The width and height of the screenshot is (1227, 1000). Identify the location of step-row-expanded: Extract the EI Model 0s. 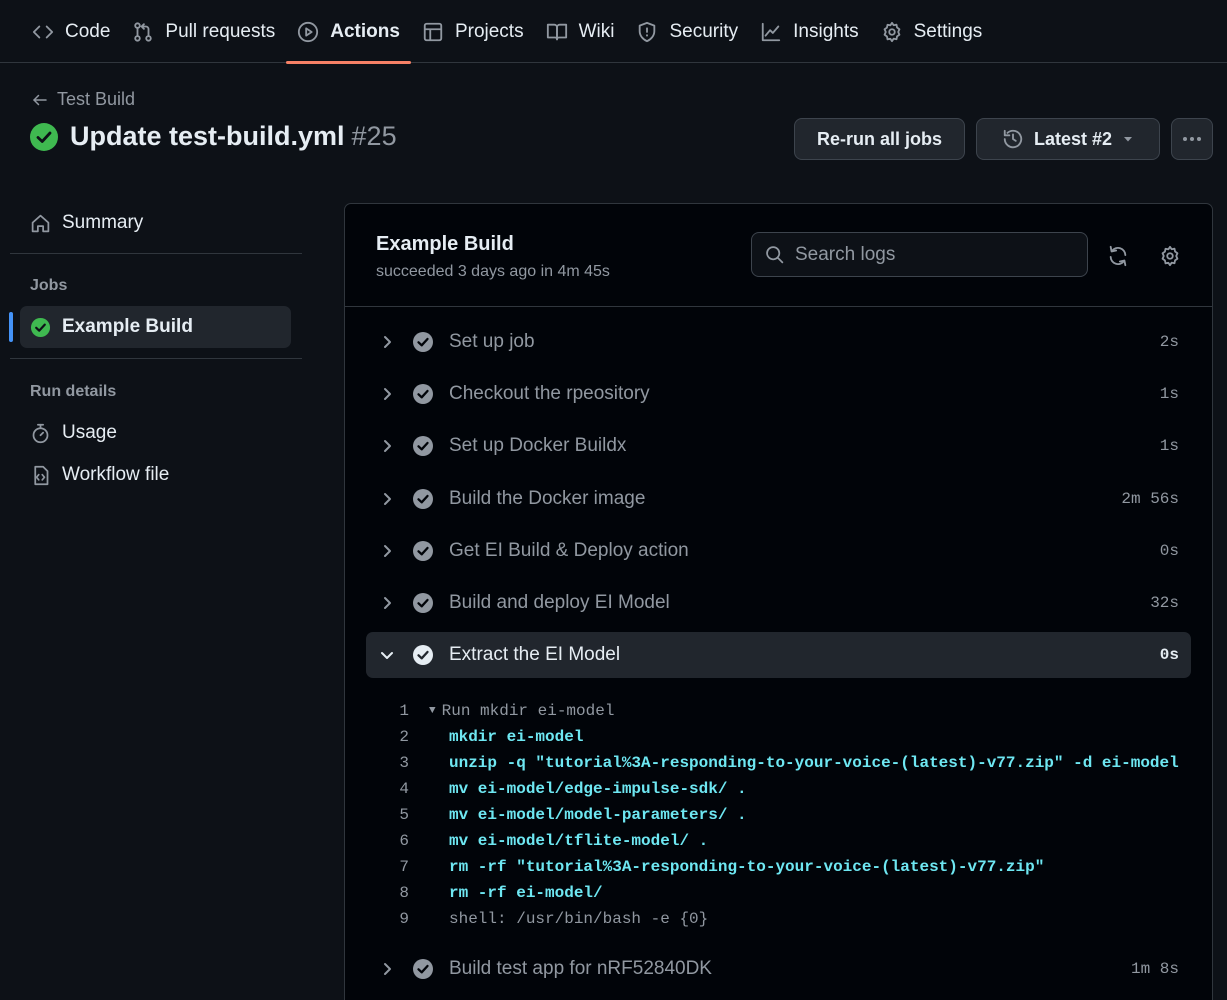
(778, 655).